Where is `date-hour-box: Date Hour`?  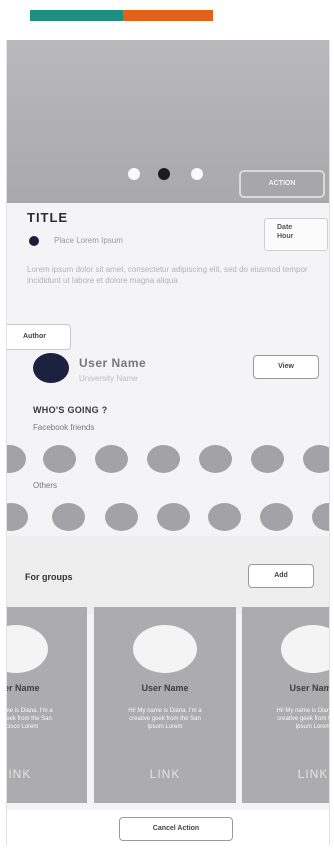 date-hour-box: Date Hour is located at coordinates (296, 234).